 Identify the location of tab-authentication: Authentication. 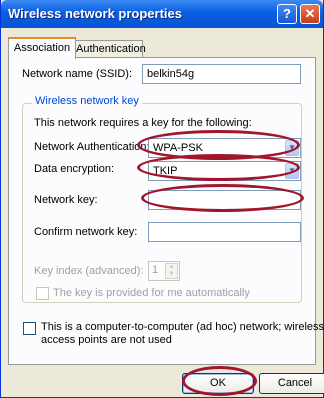
(110, 48).